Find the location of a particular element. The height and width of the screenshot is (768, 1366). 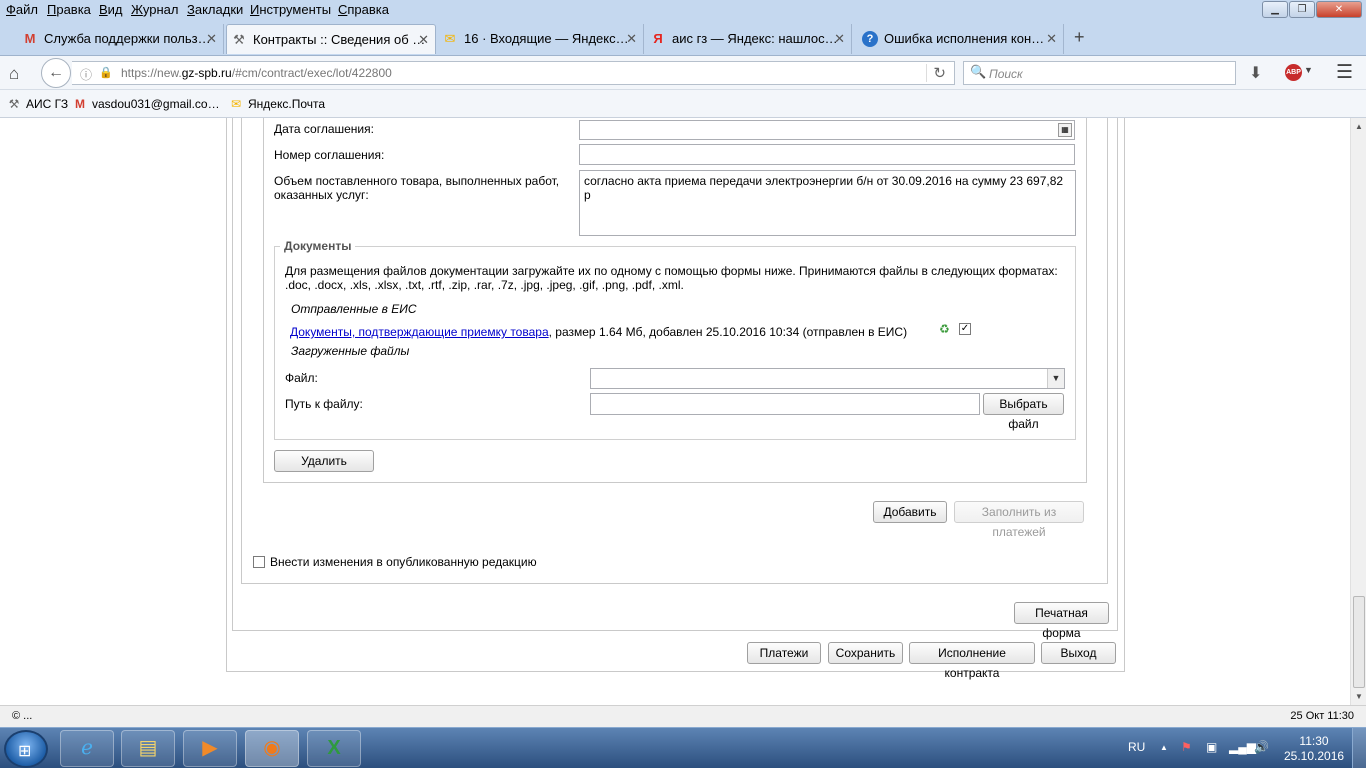

tab-error: ? Ошибка исполнения кон… ✕ is located at coordinates (961, 39).